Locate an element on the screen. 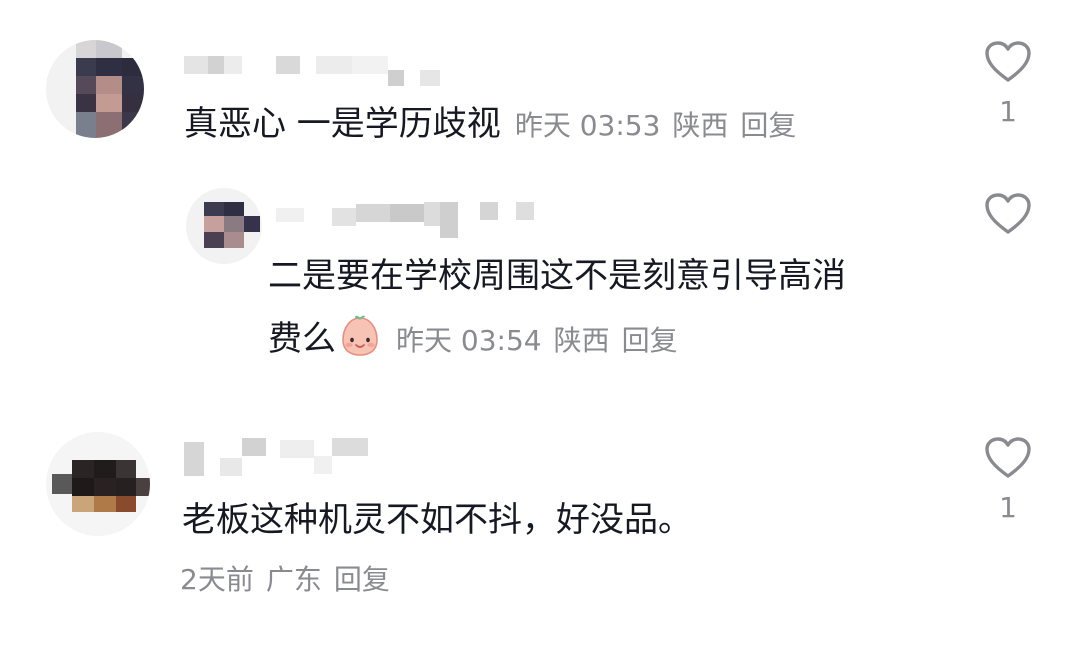 The image size is (1080, 654). comment-location: 广东 is located at coordinates (293, 579).